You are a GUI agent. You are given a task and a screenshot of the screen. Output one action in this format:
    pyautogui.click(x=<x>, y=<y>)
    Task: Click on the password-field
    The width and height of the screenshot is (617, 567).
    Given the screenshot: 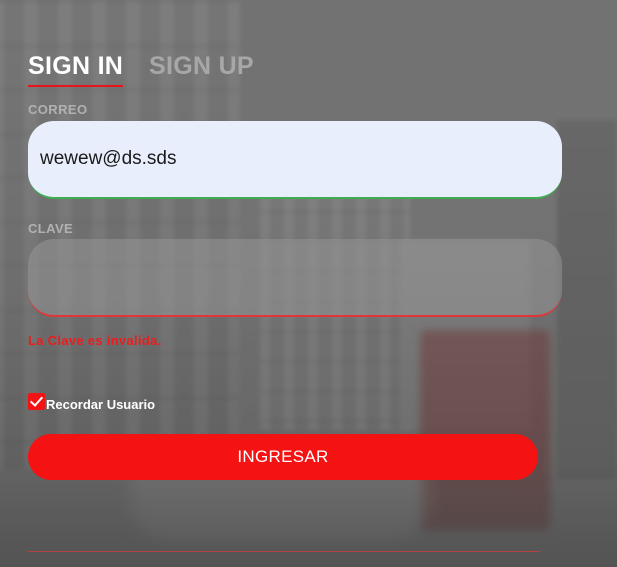 What is the action you would take?
    pyautogui.click(x=295, y=278)
    